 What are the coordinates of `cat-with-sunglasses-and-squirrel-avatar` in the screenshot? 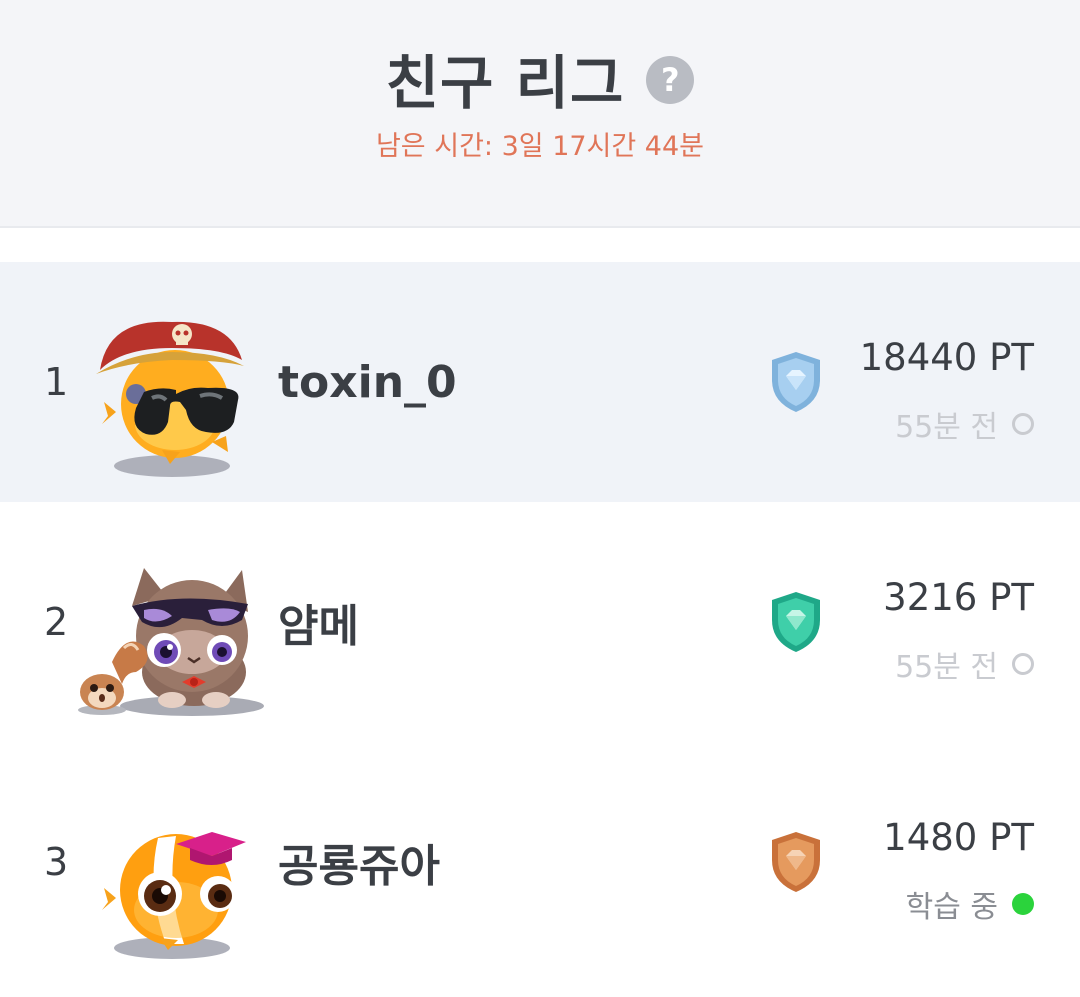 It's located at (172, 622).